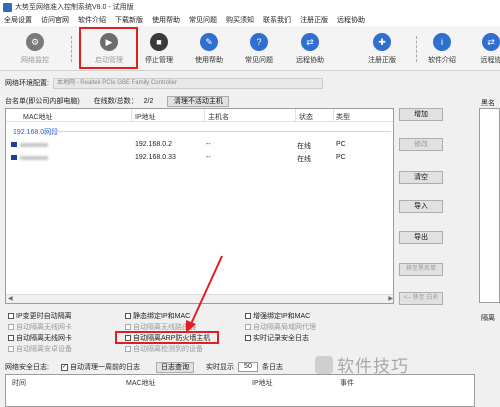 The height and width of the screenshot is (407, 500). What do you see at coordinates (324, 364) in the screenshot?
I see `watermark-logo-icon` at bounding box center [324, 364].